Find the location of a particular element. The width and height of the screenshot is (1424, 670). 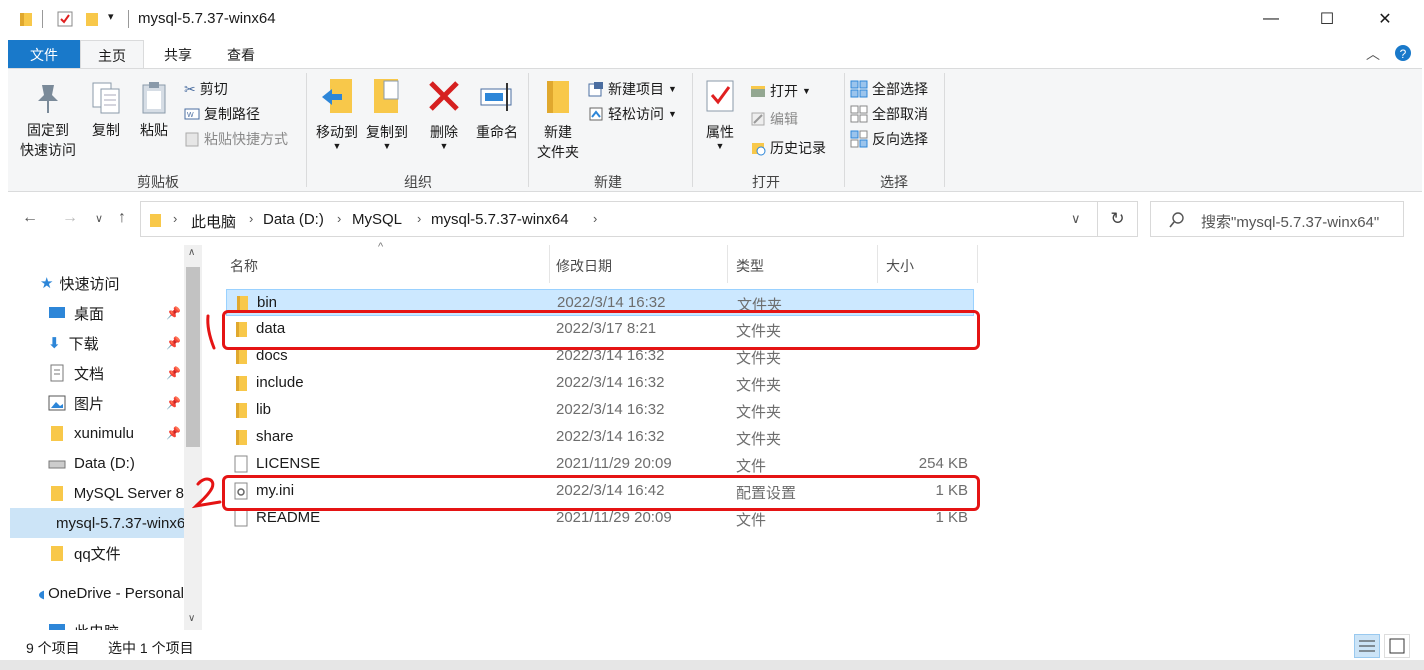

cloud-icon is located at coordinates (42, 595).